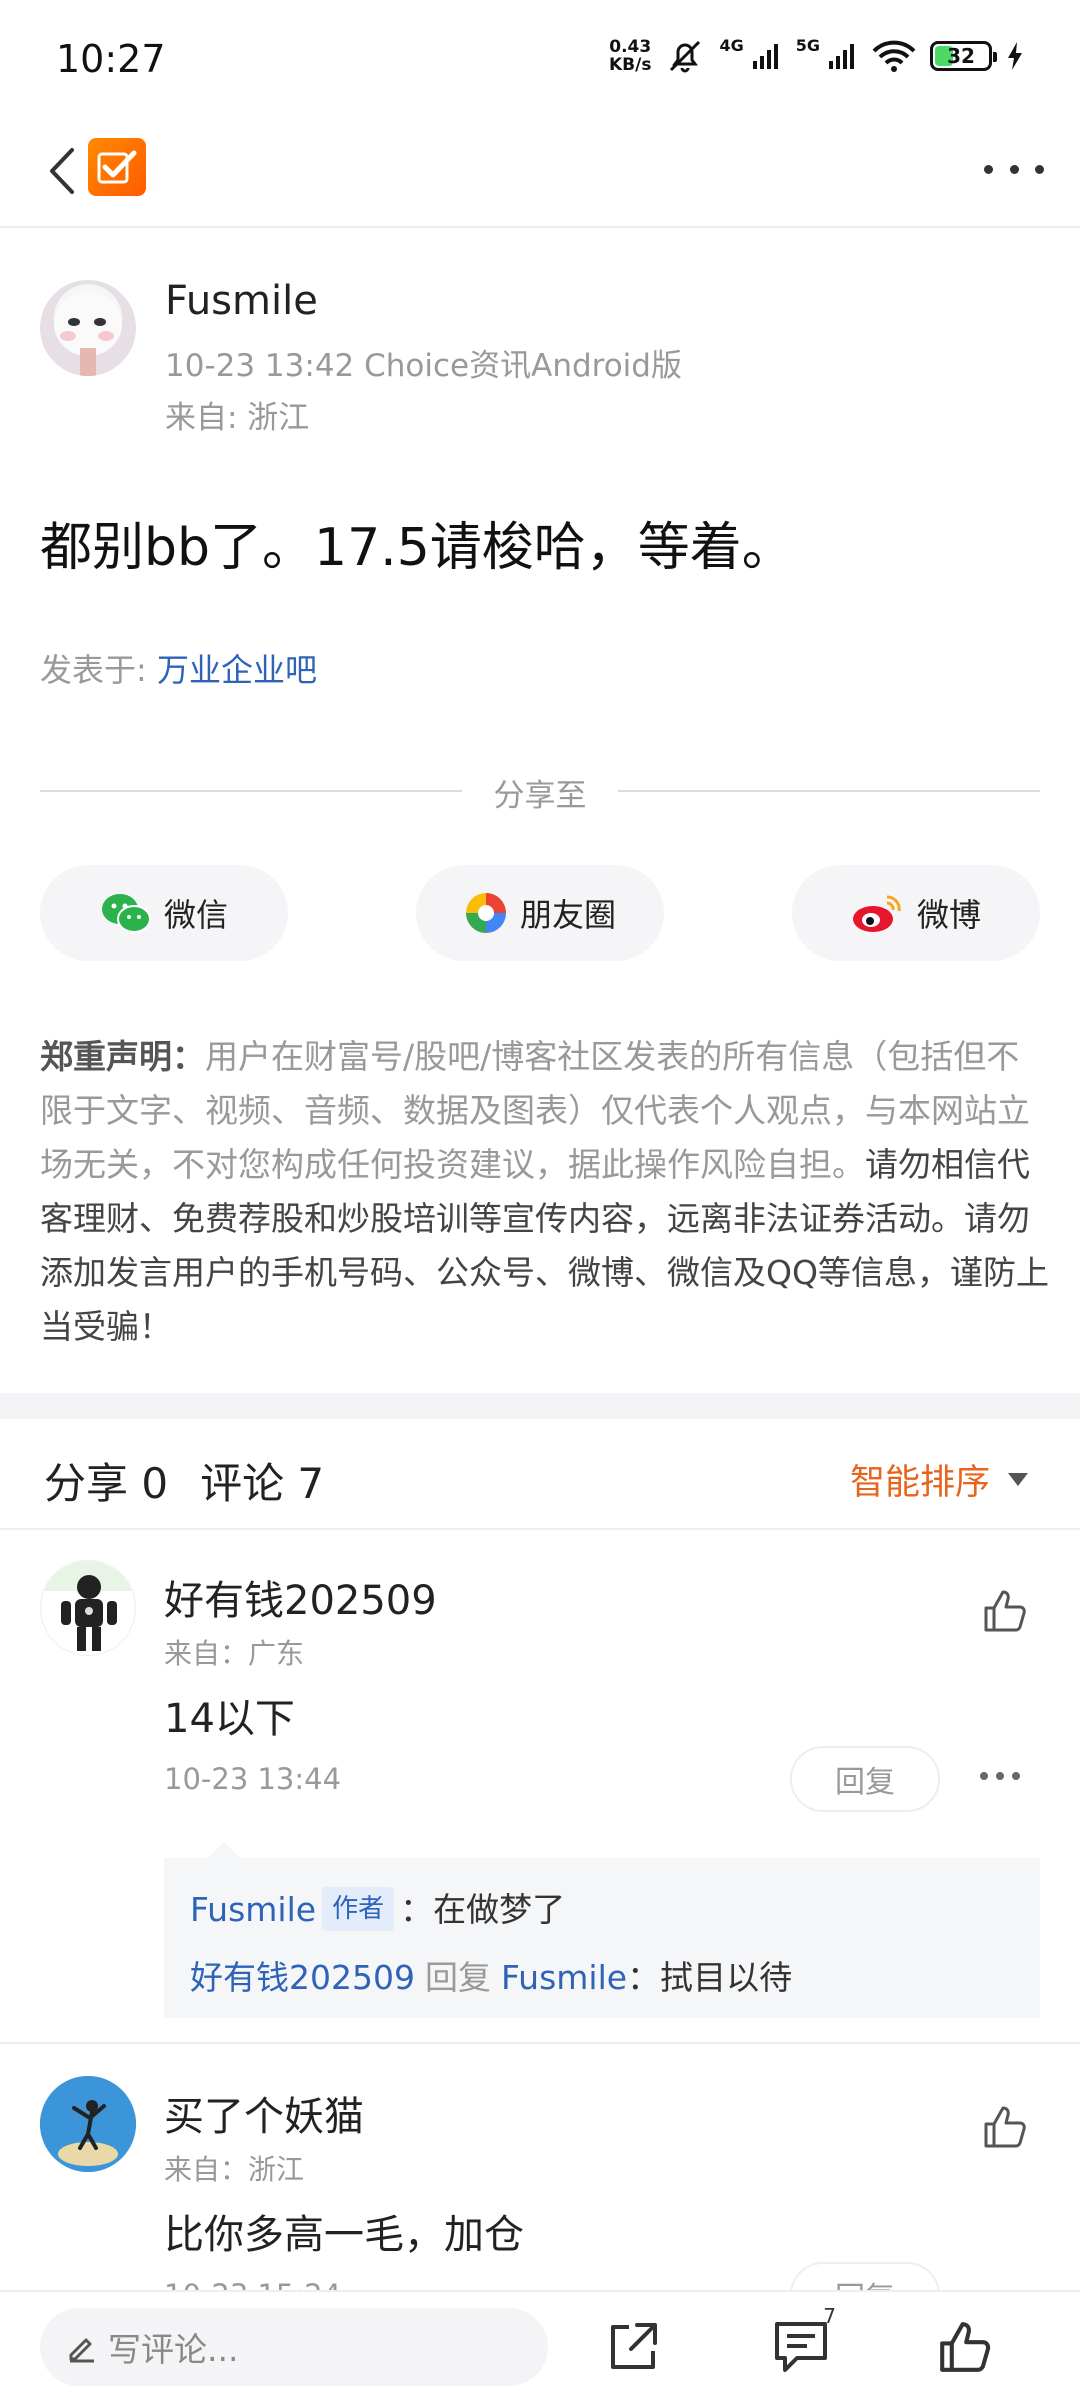 The image size is (1080, 2400). What do you see at coordinates (111, 59) in the screenshot?
I see `status-time: 10:27` at bounding box center [111, 59].